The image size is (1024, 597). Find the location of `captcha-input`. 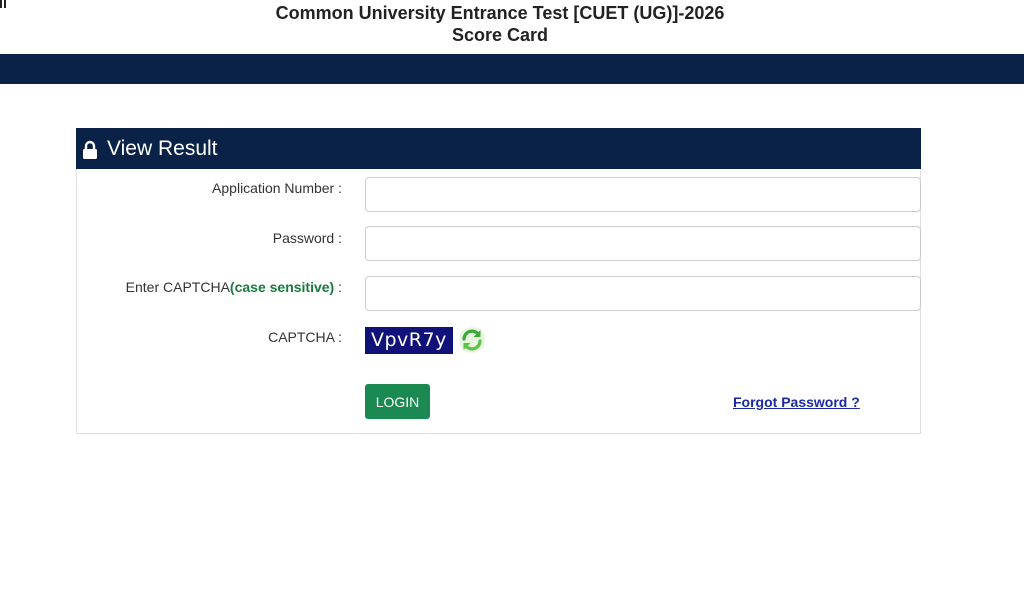

captcha-input is located at coordinates (643, 293).